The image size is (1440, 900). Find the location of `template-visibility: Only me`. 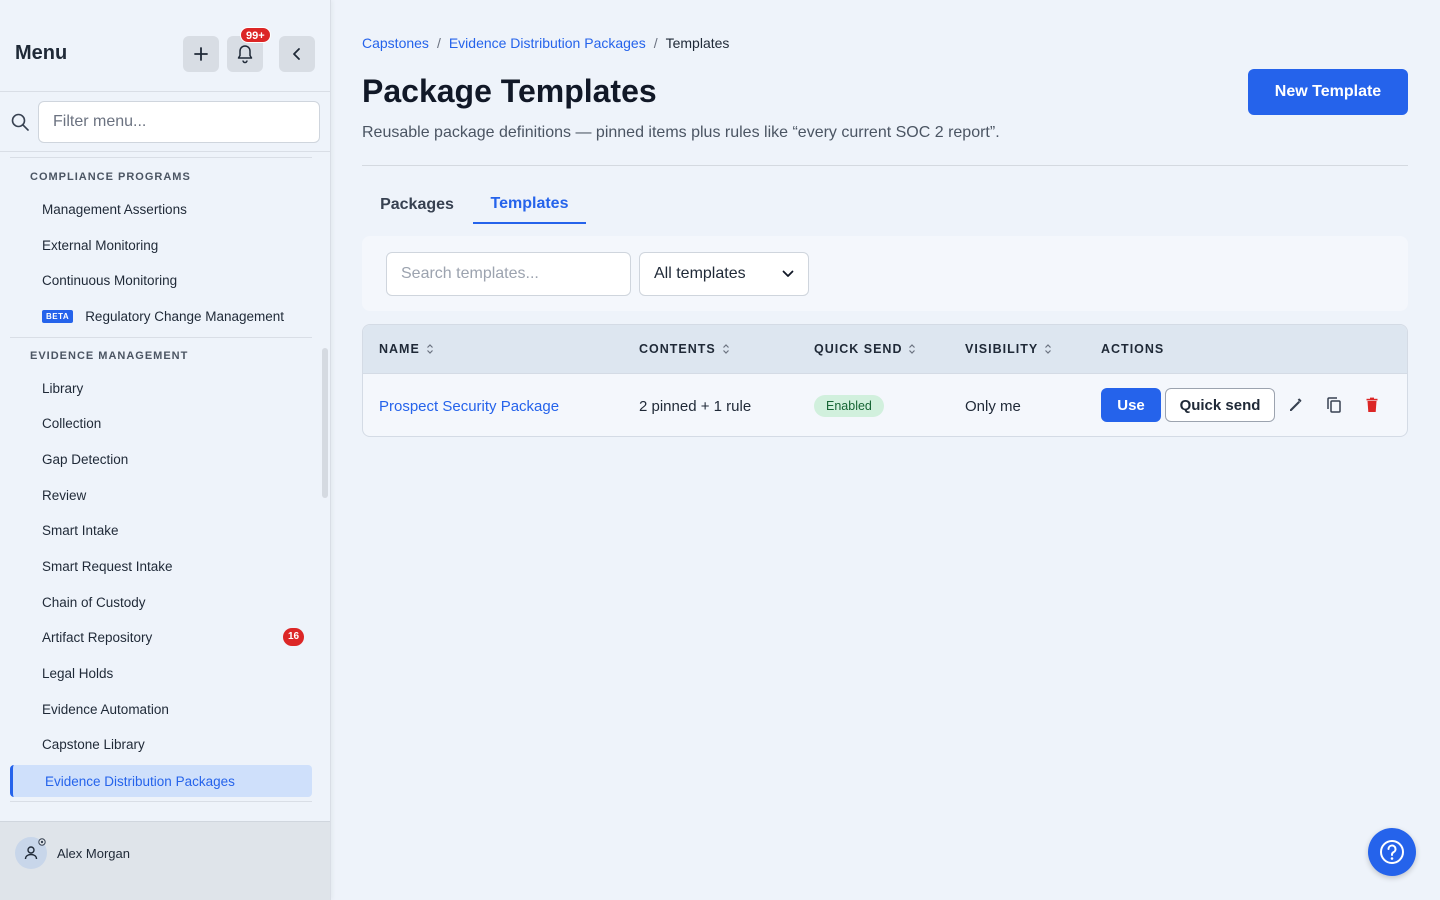

template-visibility: Only me is located at coordinates (993, 406).